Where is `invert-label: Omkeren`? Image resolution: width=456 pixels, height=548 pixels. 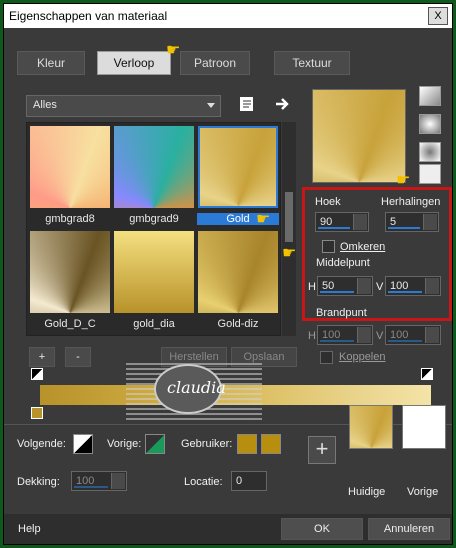
invert-label: Omkeren is located at coordinates (362, 247).